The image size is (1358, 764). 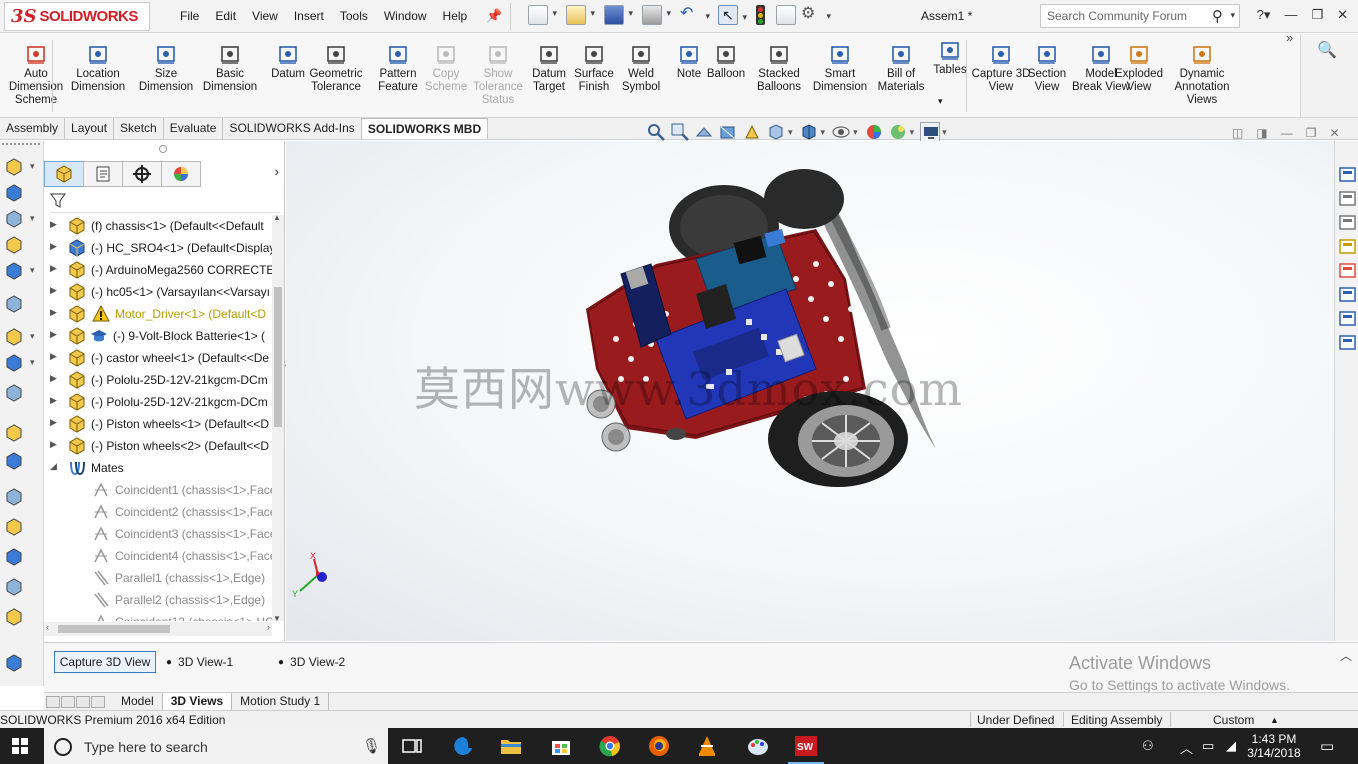 I want to click on firefox-icon, so click(x=659, y=746).